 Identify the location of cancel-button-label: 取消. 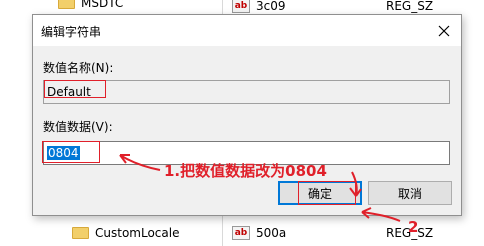
(409, 193).